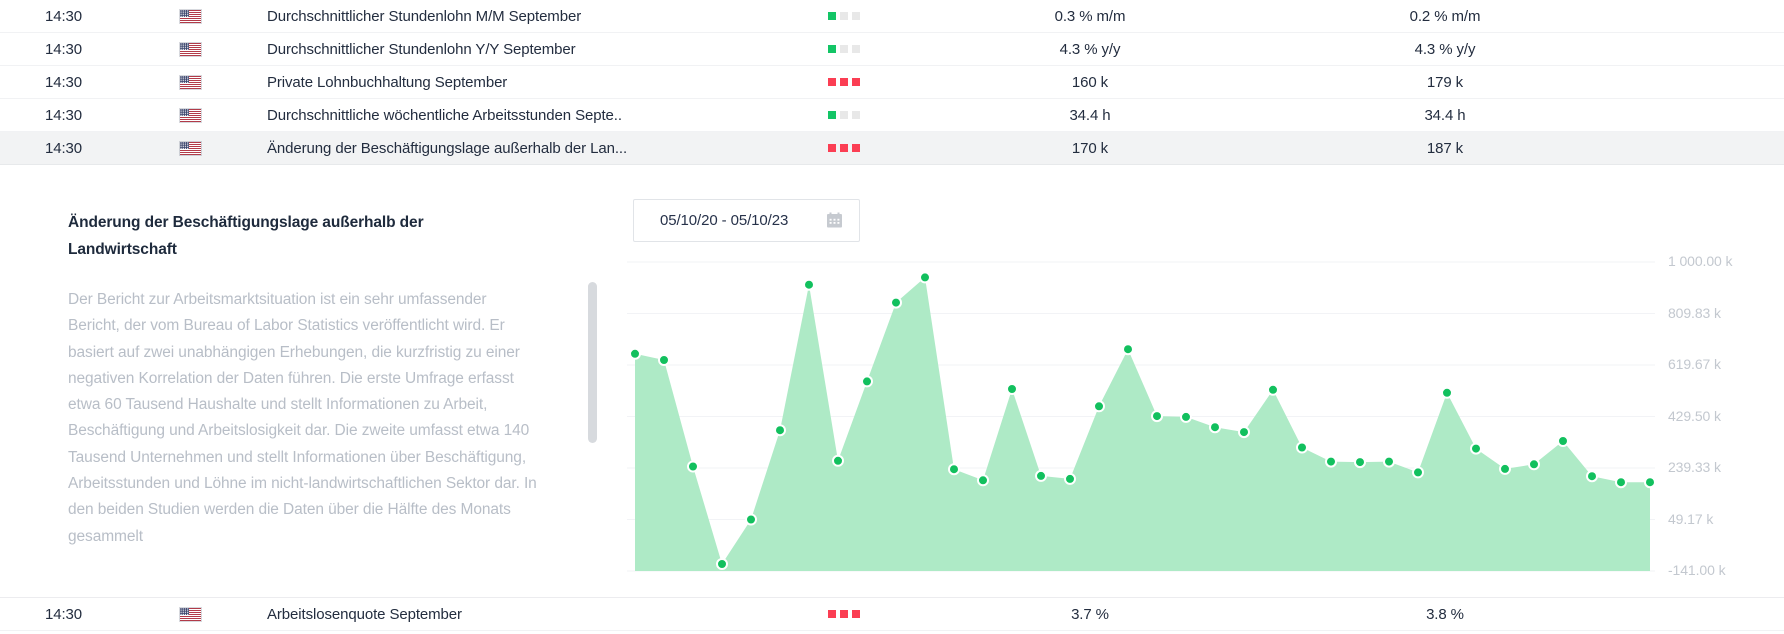 The width and height of the screenshot is (1784, 634). What do you see at coordinates (1090, 614) in the screenshot?
I see `forecast-value: 3.7 %` at bounding box center [1090, 614].